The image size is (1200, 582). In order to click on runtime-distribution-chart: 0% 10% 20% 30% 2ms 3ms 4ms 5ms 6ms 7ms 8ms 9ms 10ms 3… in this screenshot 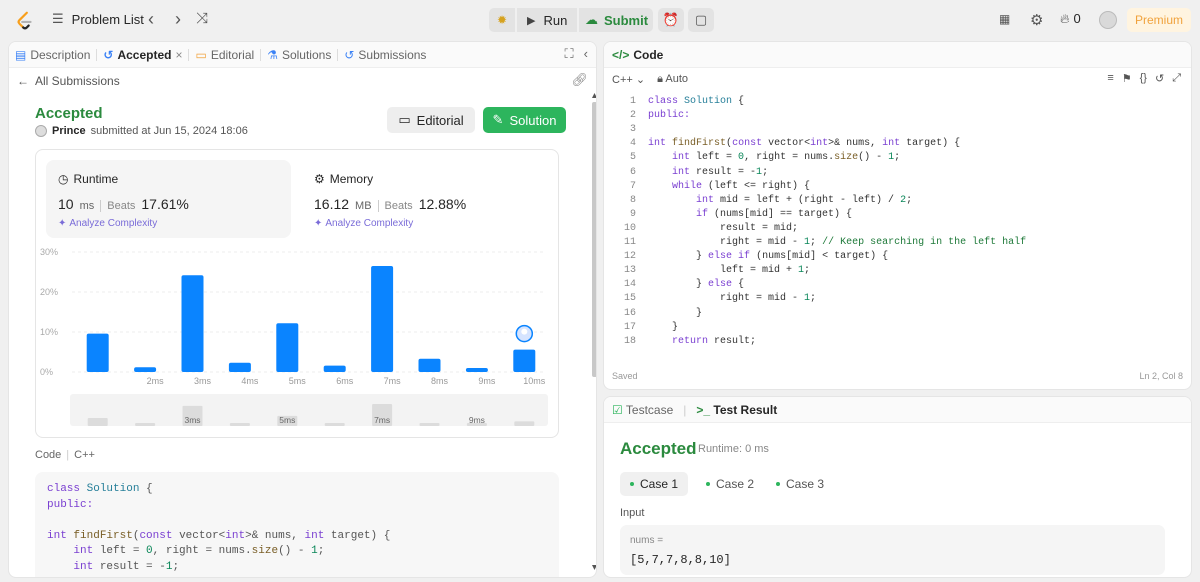, I will do `click(297, 341)`.